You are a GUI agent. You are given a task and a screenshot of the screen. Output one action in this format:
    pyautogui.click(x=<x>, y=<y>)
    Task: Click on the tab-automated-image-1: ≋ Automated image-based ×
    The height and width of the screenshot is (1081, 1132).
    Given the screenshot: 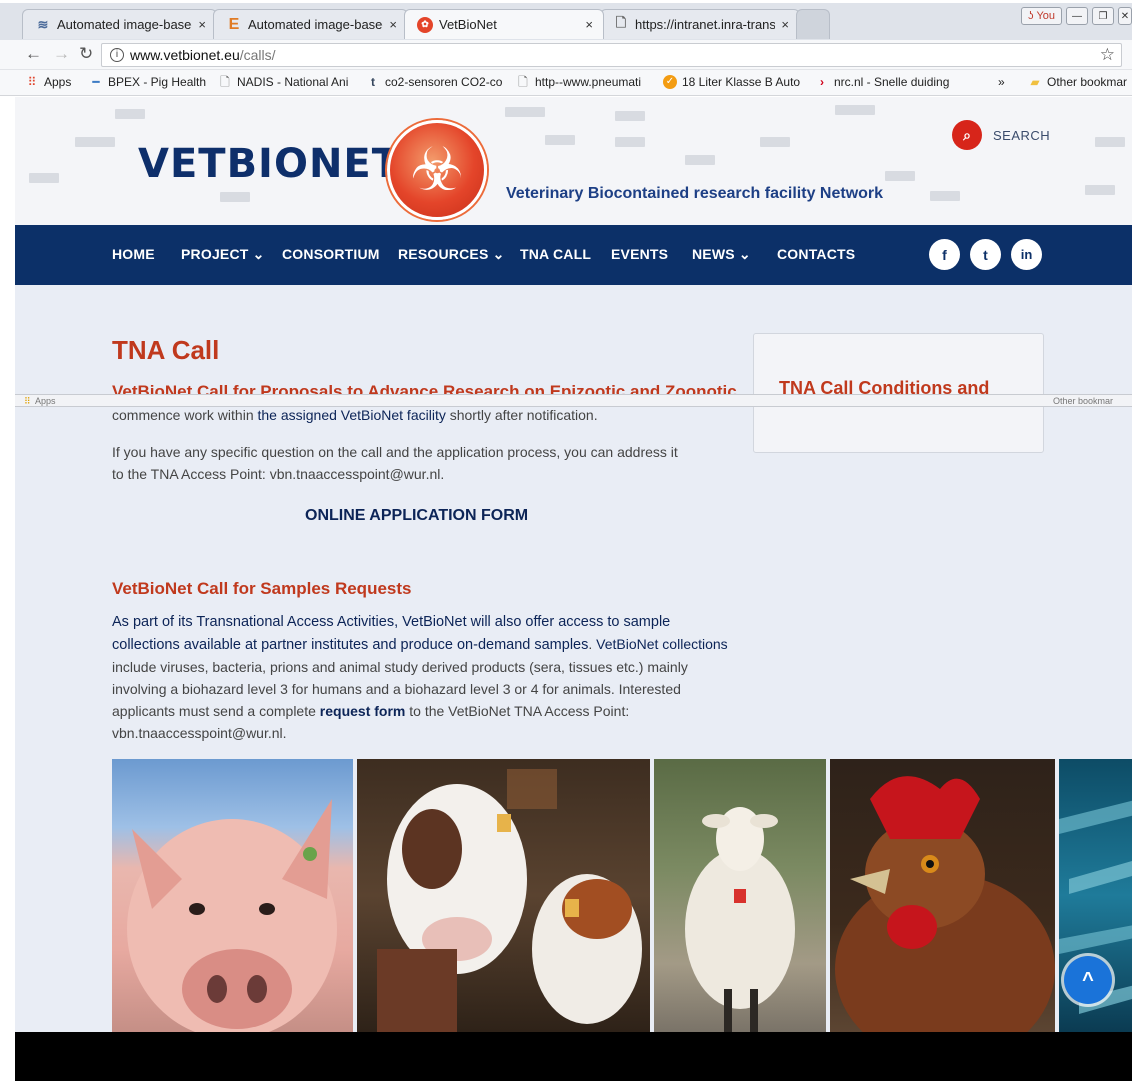 What is the action you would take?
    pyautogui.click(x=119, y=24)
    